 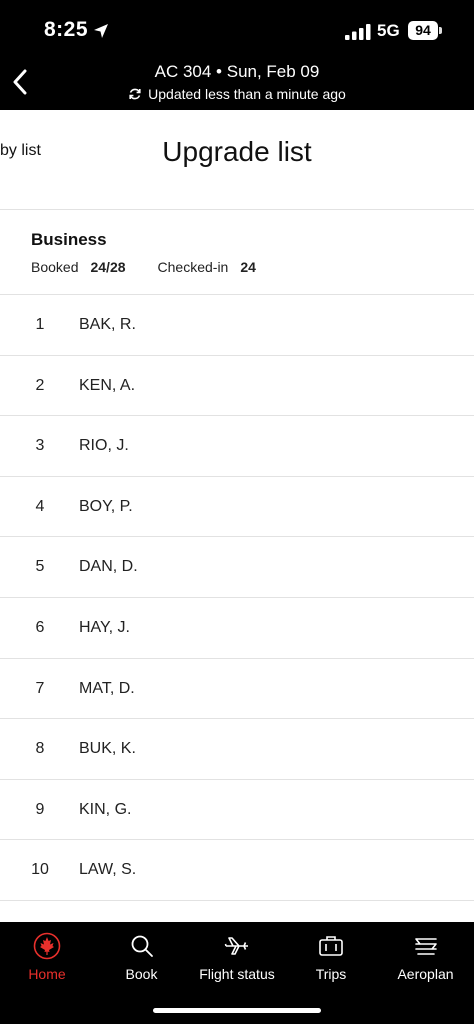 I want to click on maple-leaf-icon, so click(x=47, y=946).